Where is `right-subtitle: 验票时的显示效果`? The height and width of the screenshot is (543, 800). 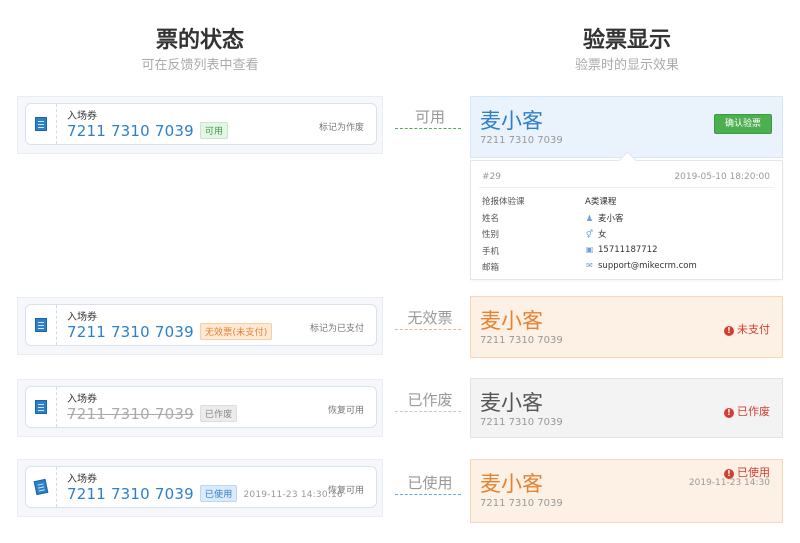
right-subtitle: 验票时的显示效果 is located at coordinates (626, 65).